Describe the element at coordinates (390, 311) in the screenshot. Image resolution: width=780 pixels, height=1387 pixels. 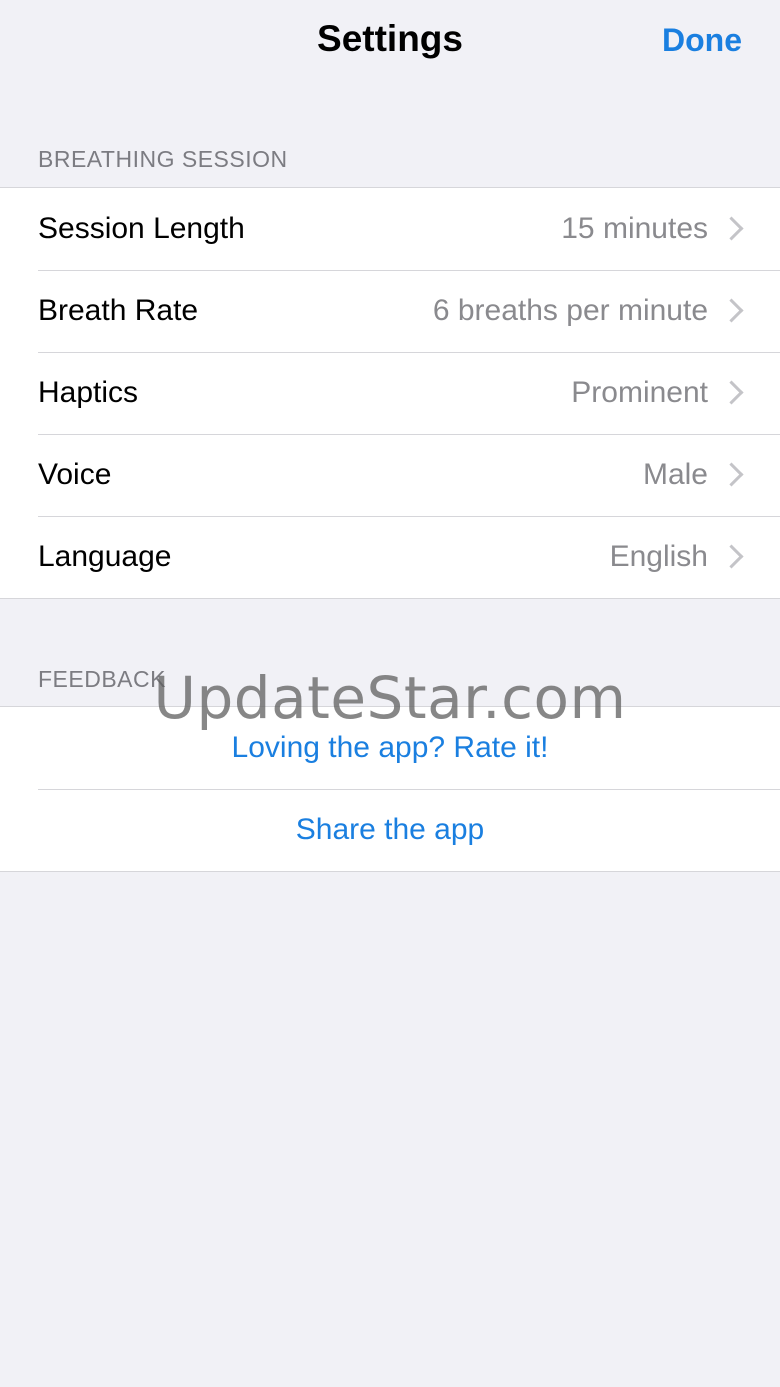
I see `breath-rate-row: Breath Rate 6 breaths per minute` at that location.